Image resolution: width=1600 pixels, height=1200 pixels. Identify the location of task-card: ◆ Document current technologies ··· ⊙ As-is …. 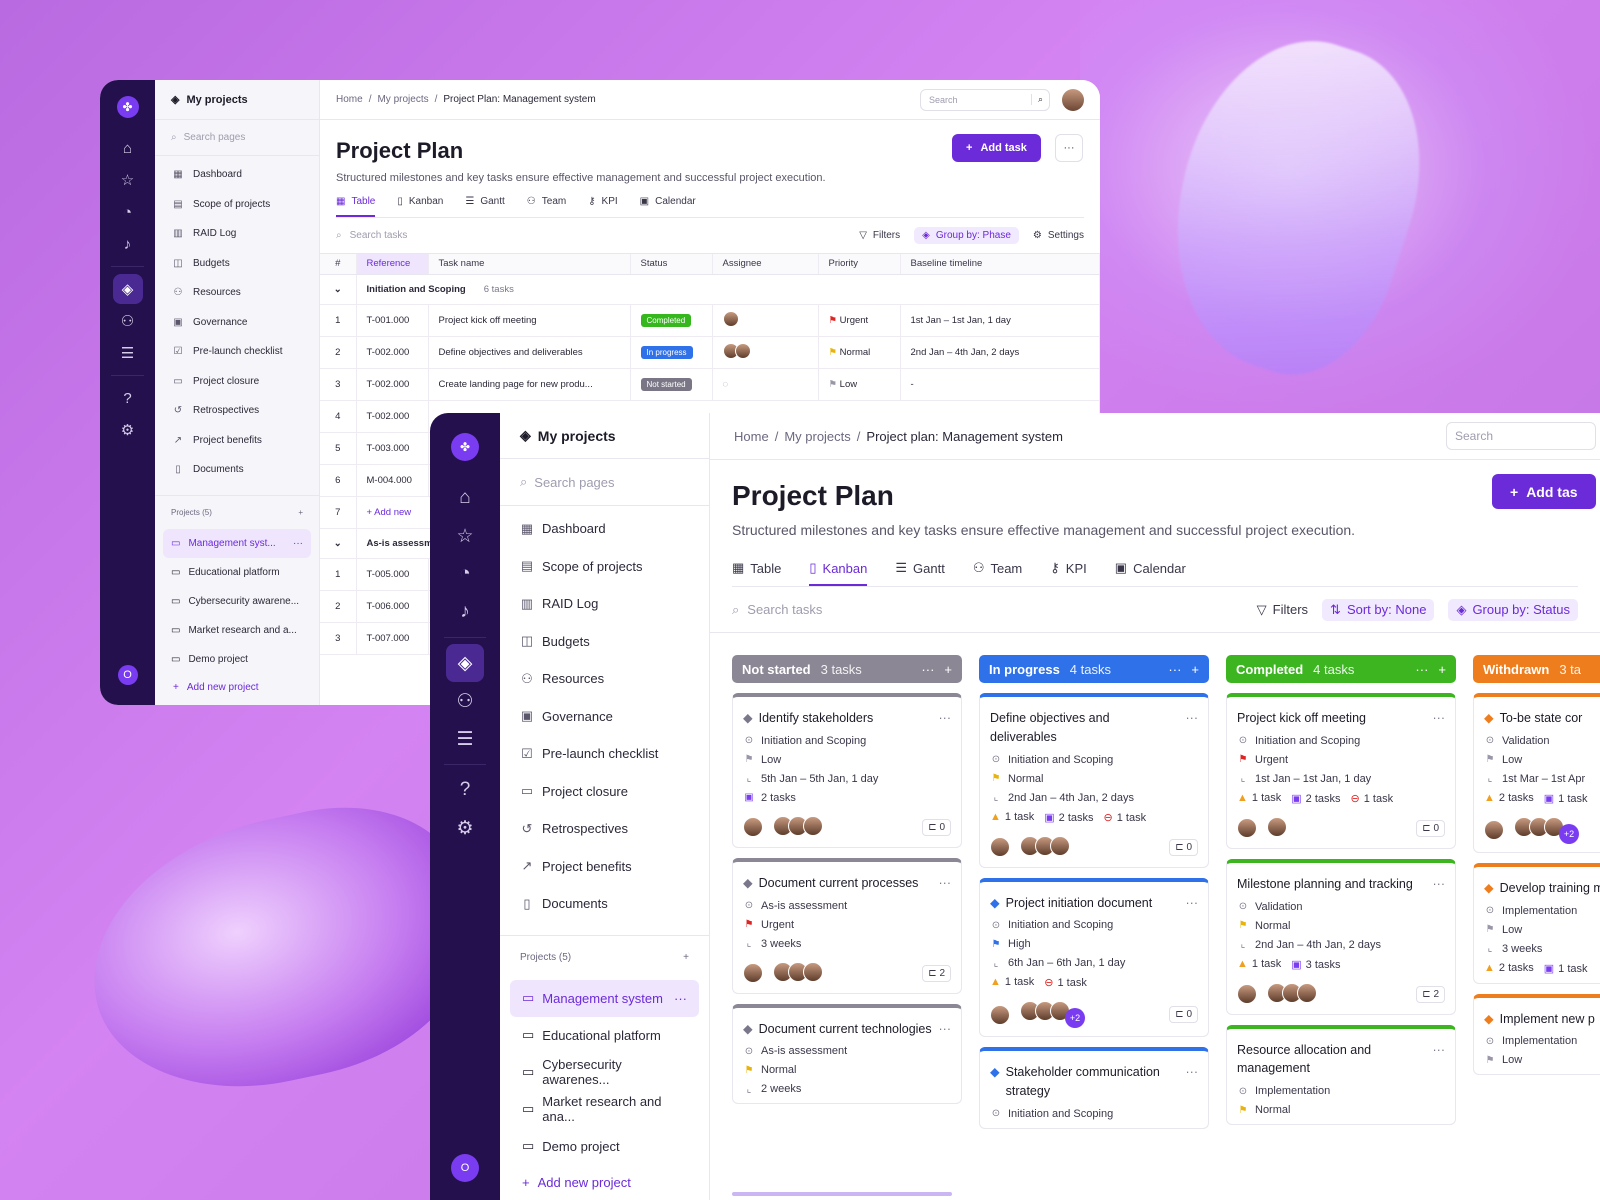
(847, 1054).